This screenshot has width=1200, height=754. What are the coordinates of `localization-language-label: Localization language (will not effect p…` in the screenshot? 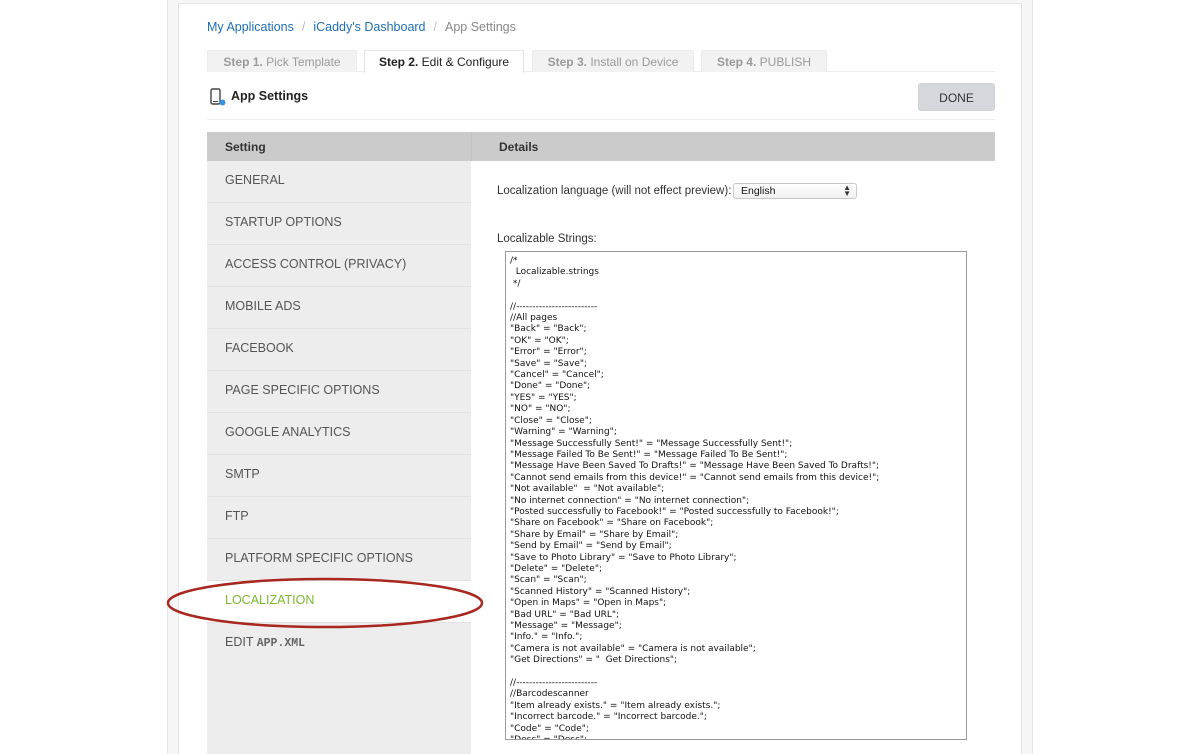 It's located at (614, 191).